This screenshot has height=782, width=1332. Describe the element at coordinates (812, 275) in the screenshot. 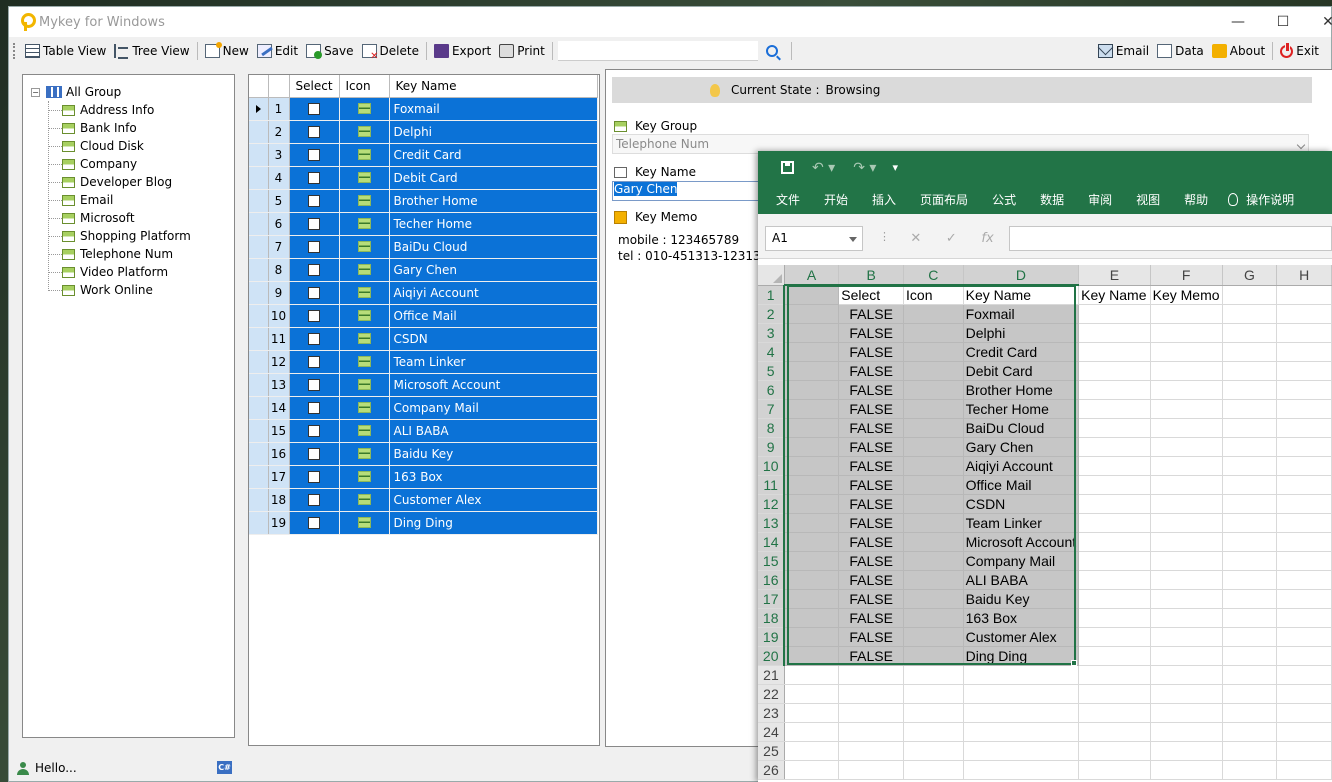

I see `column-header: A` at that location.